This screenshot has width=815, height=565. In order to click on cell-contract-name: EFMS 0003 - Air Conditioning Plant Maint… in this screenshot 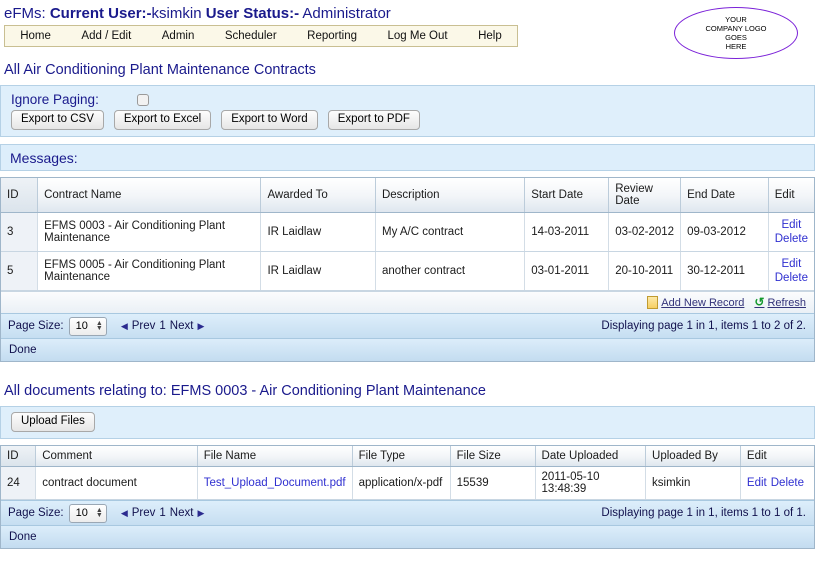, I will do `click(149, 232)`.